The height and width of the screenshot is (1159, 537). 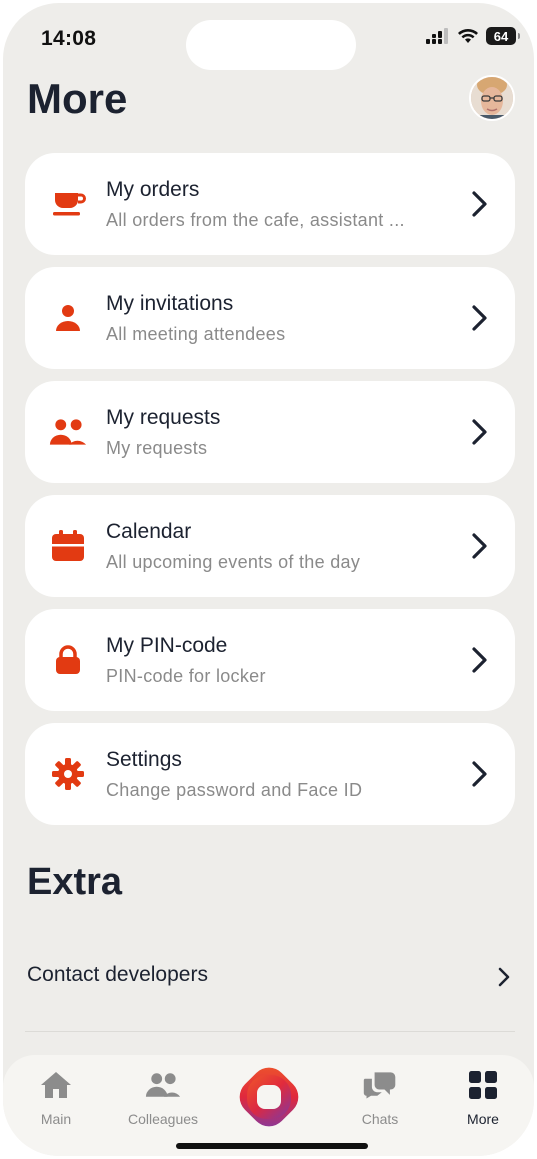 I want to click on menu-item-title: Settings, so click(x=144, y=759).